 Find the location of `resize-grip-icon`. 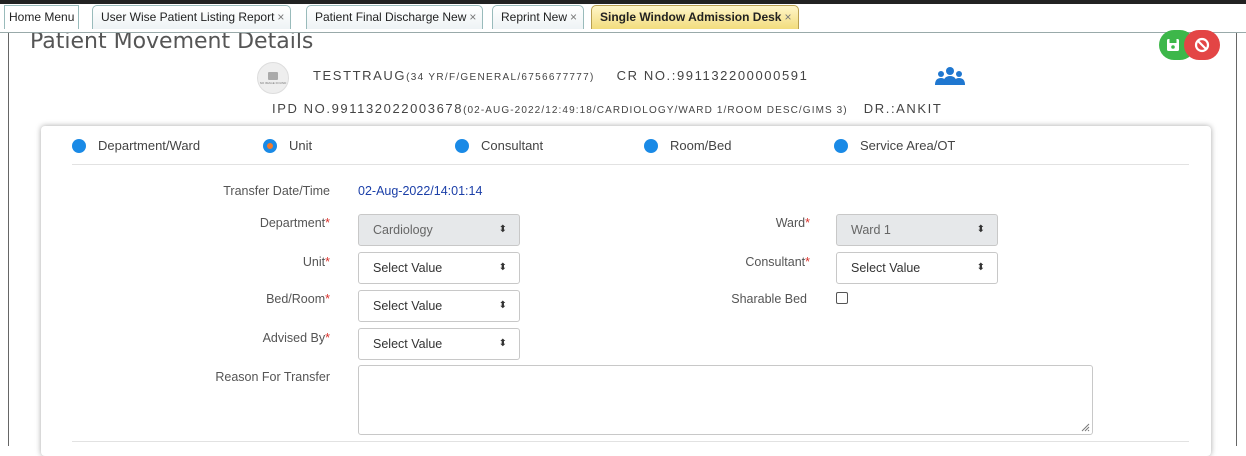

resize-grip-icon is located at coordinates (1085, 427).